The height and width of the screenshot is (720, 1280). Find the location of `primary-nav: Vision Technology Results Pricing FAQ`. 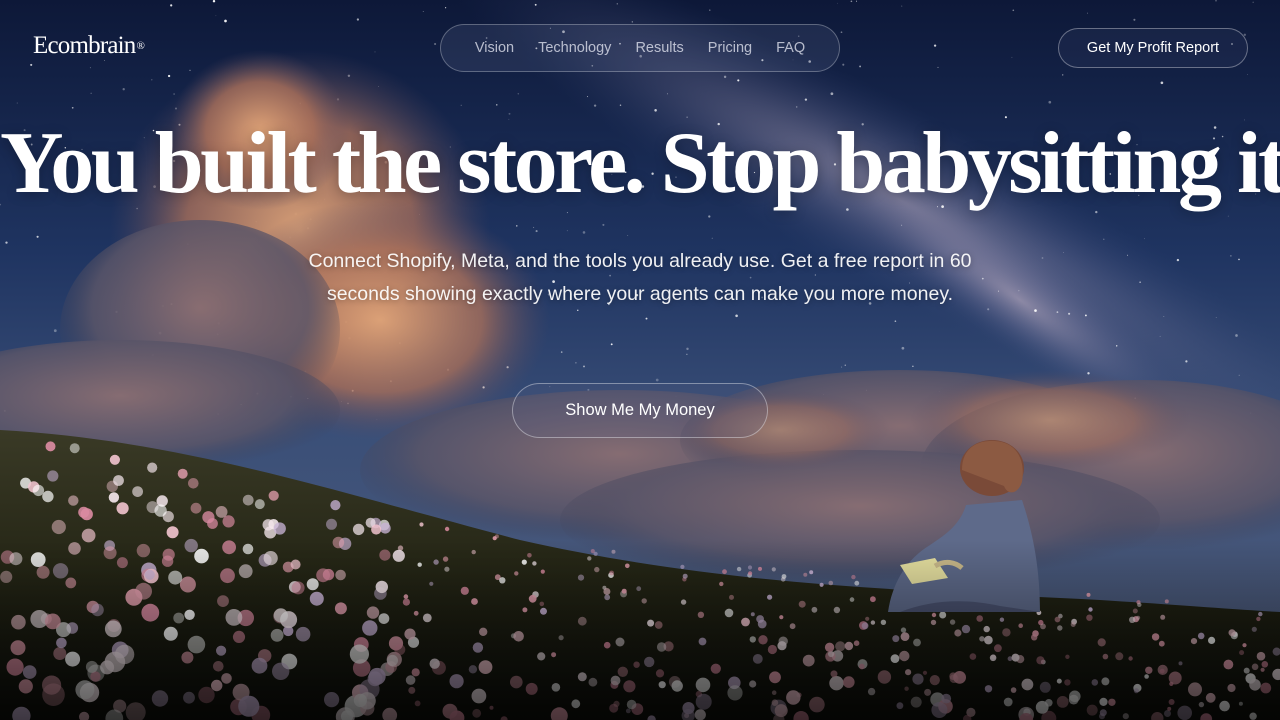

primary-nav: Vision Technology Results Pricing FAQ is located at coordinates (640, 48).